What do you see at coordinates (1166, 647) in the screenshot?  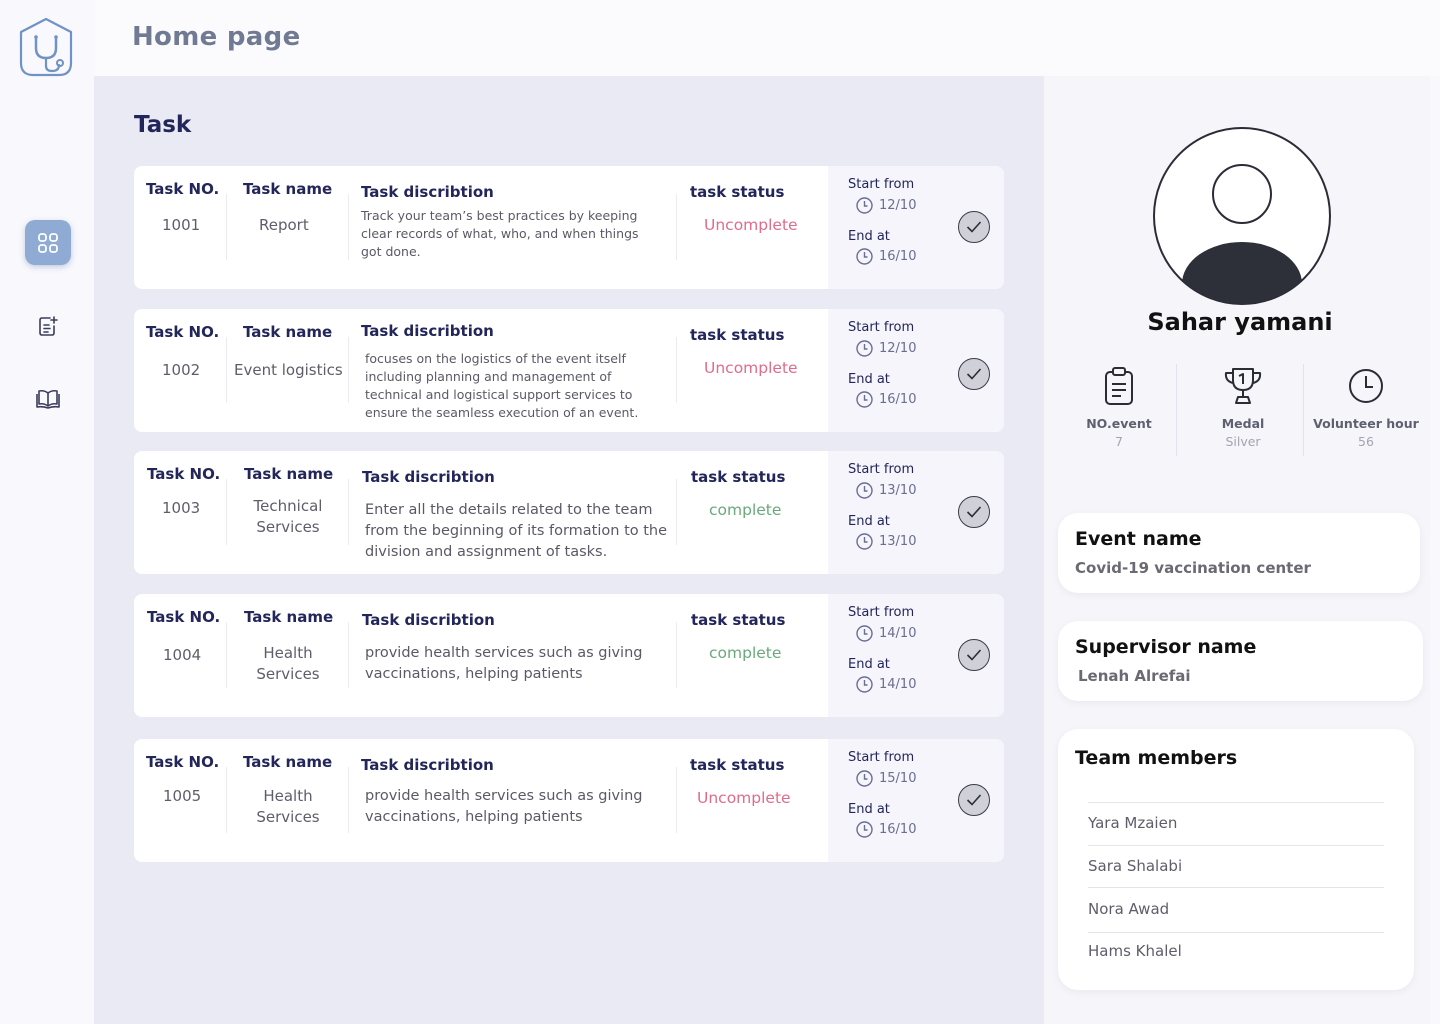 I see `supervisor-title: Supervisor name` at bounding box center [1166, 647].